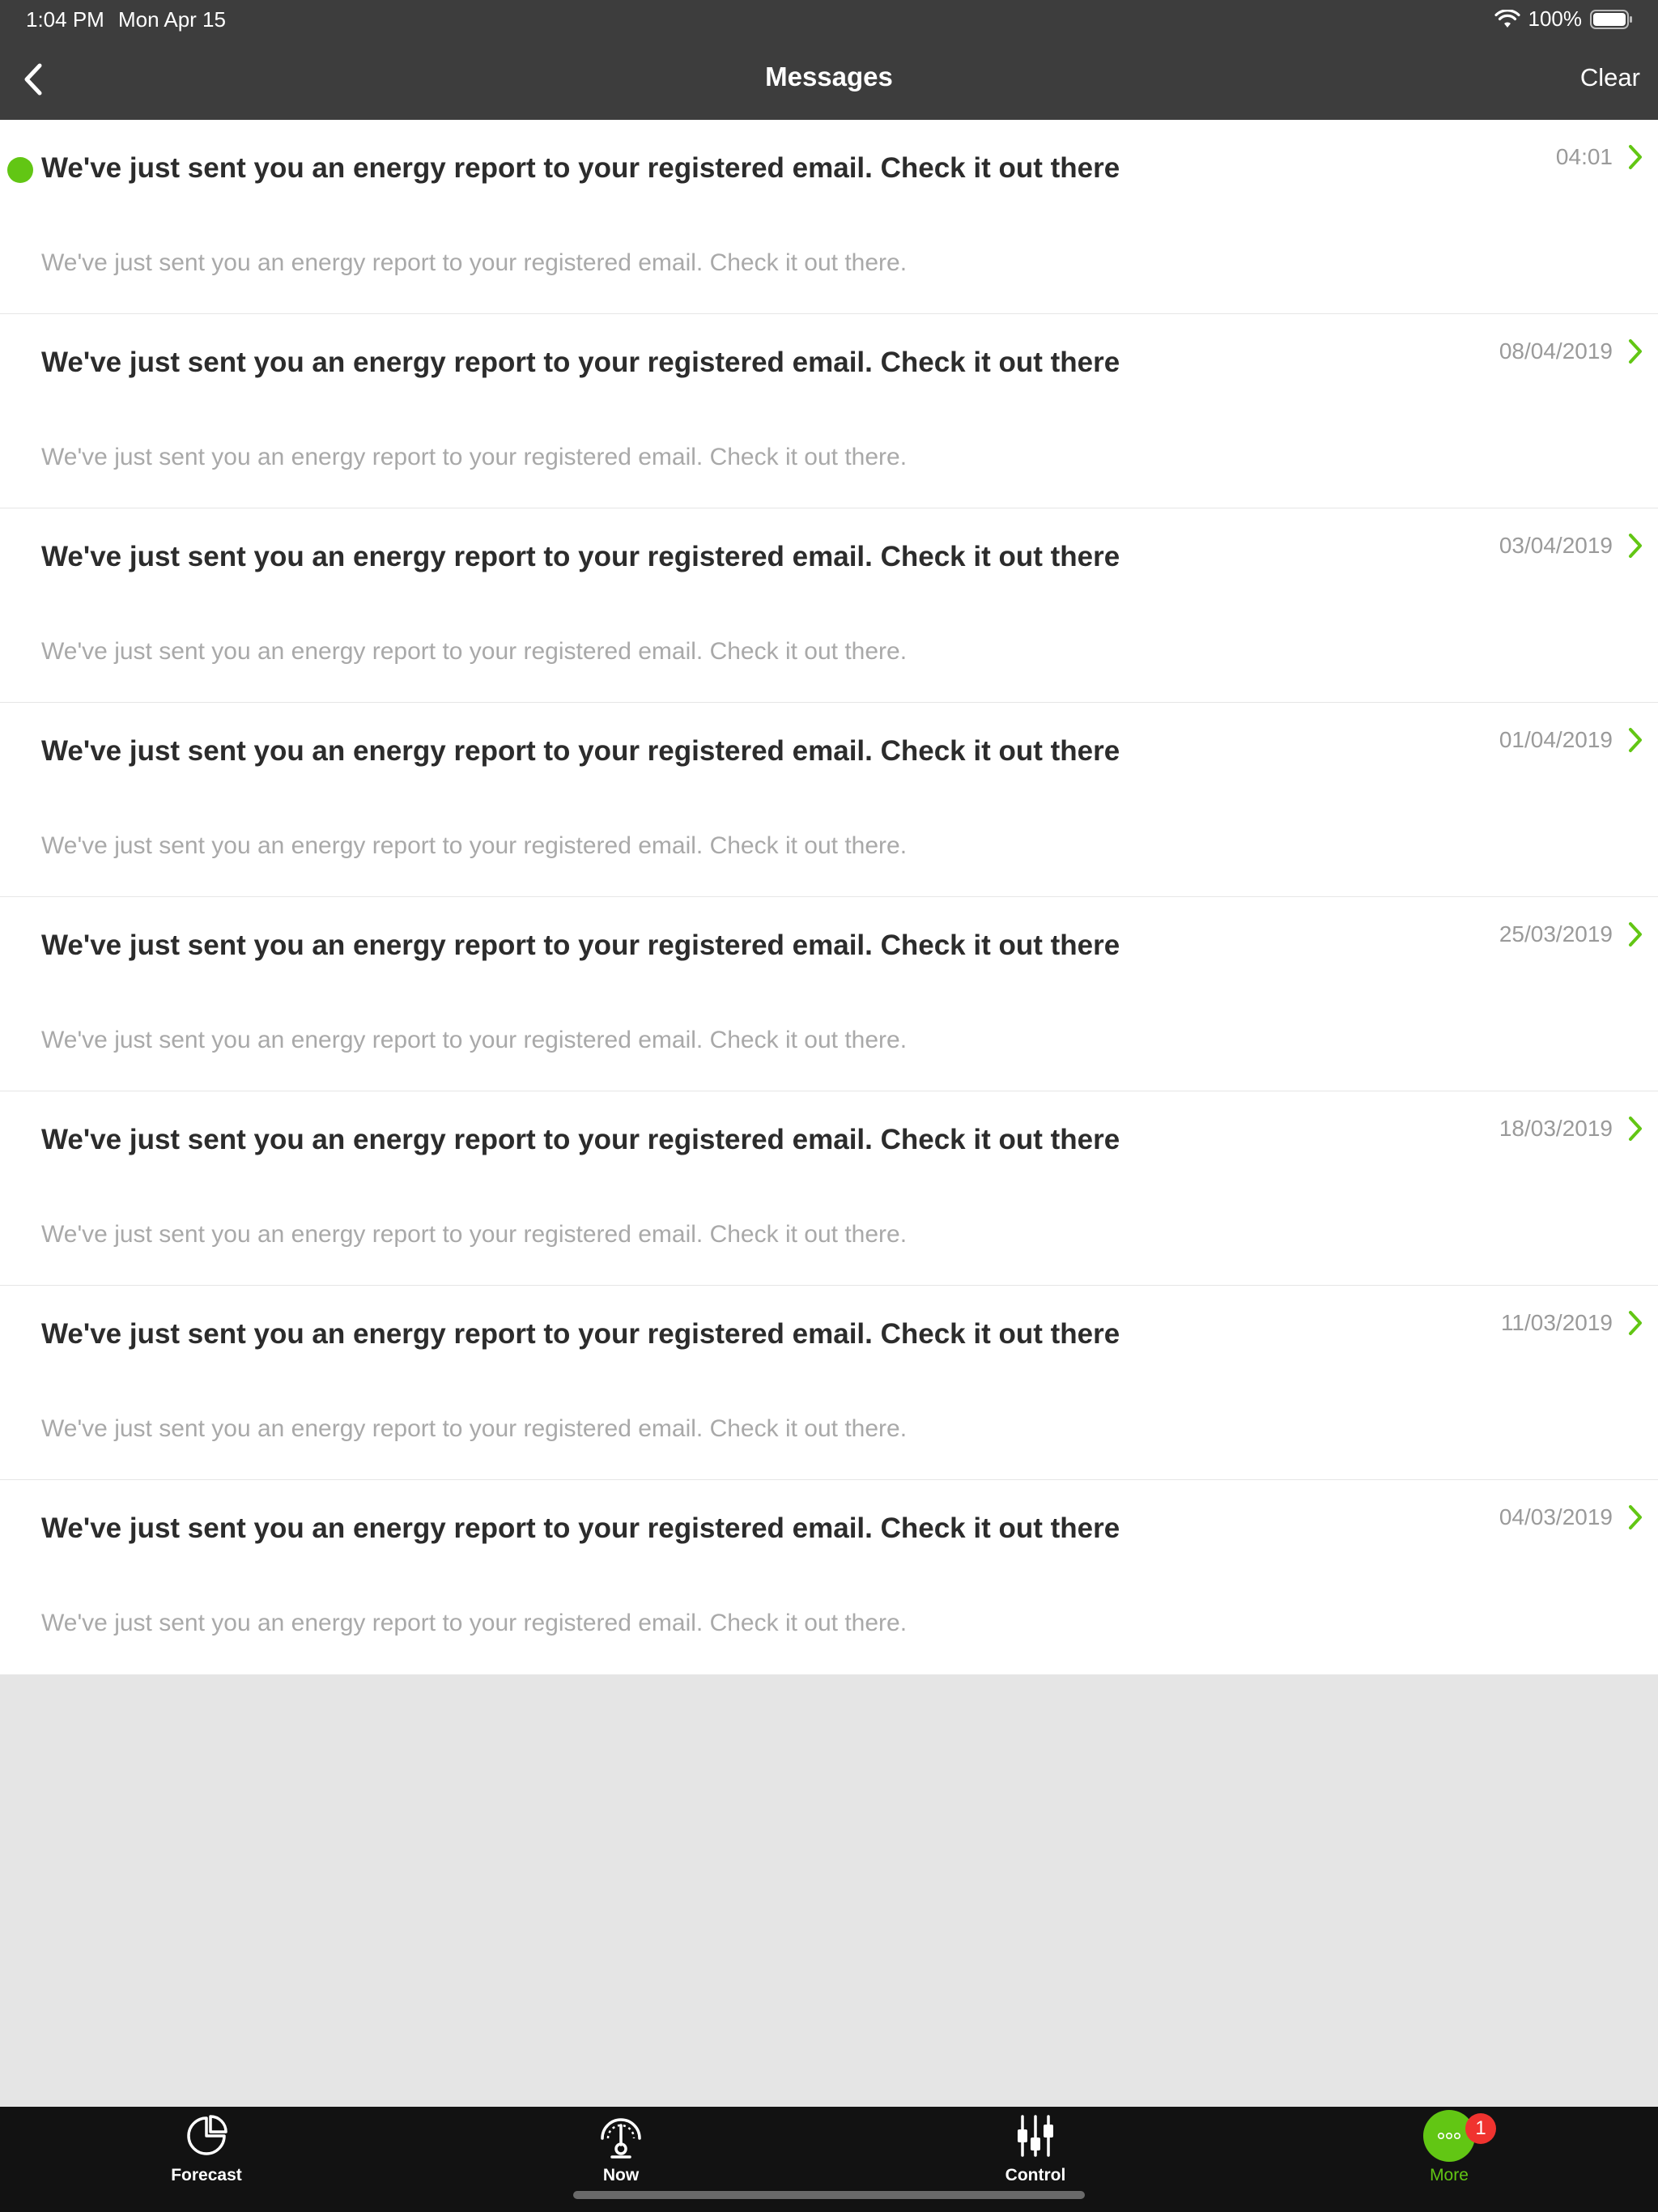 The height and width of the screenshot is (2212, 1658). Describe the element at coordinates (1556, 1516) in the screenshot. I see `message-date: 04/03/2019` at that location.